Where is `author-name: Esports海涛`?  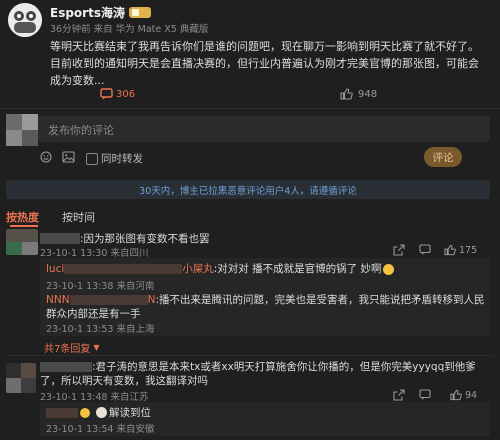 author-name: Esports海涛 is located at coordinates (87, 12).